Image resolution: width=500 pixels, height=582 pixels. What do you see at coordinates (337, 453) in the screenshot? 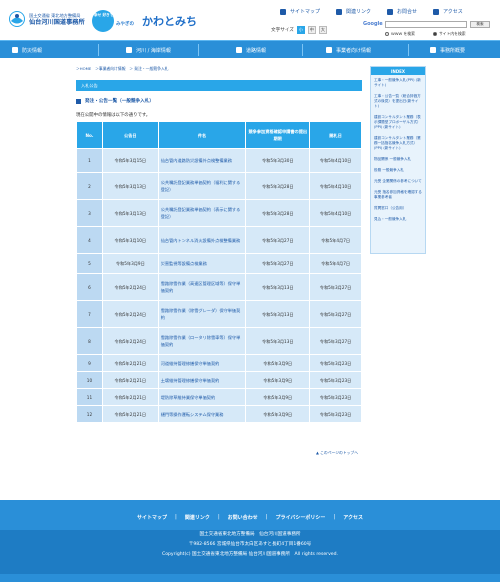
I see `page-top-link: ▲ このページのトップへ` at bounding box center [337, 453].